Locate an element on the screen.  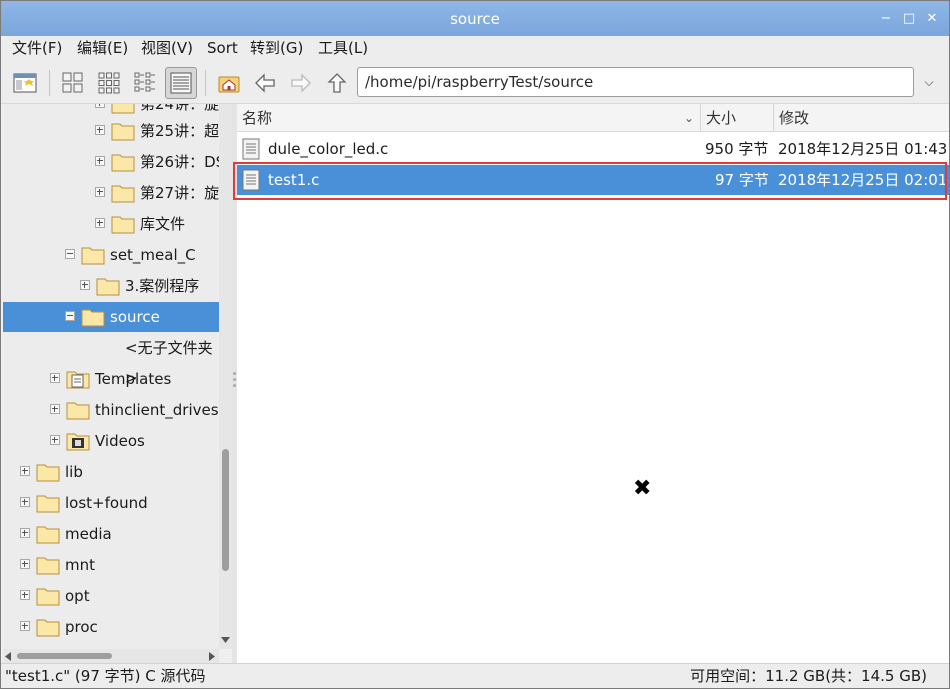
menu-edit: 编辑(E) is located at coordinates (102, 49).